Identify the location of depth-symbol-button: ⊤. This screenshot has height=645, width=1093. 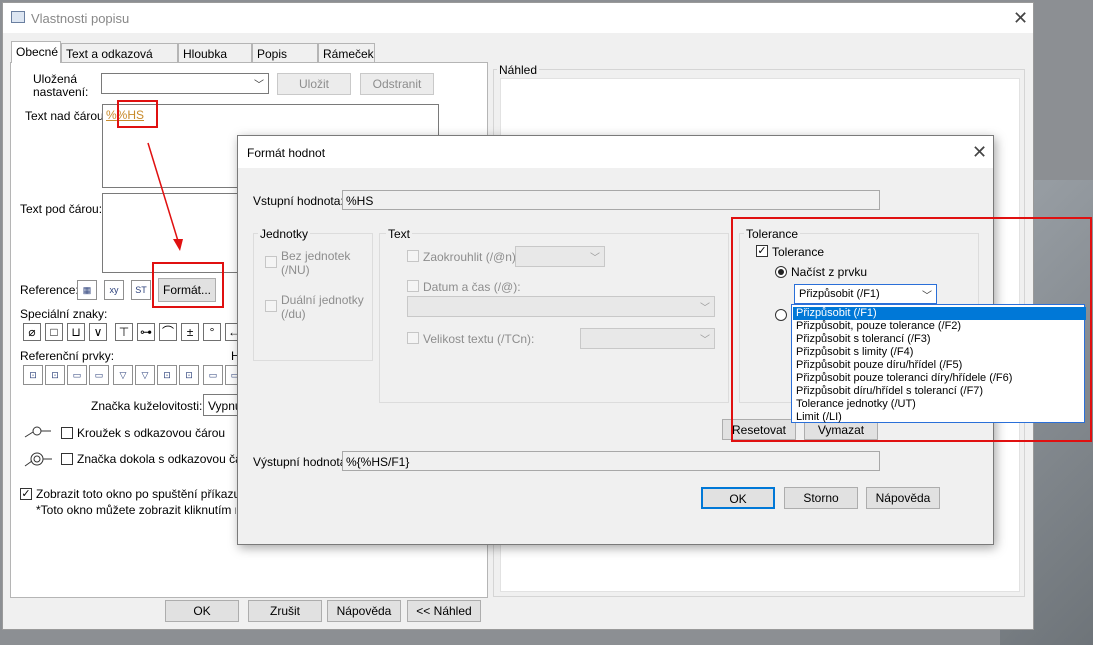
(124, 332).